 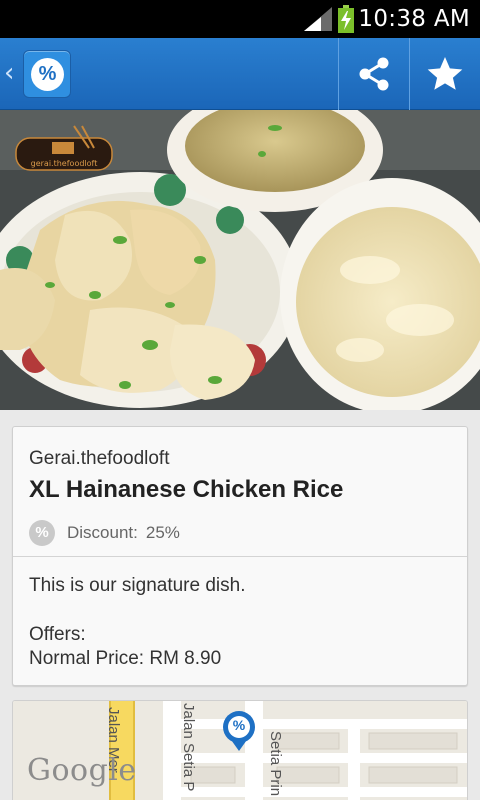 I want to click on road-label: Setia Prin, so click(x=275, y=764).